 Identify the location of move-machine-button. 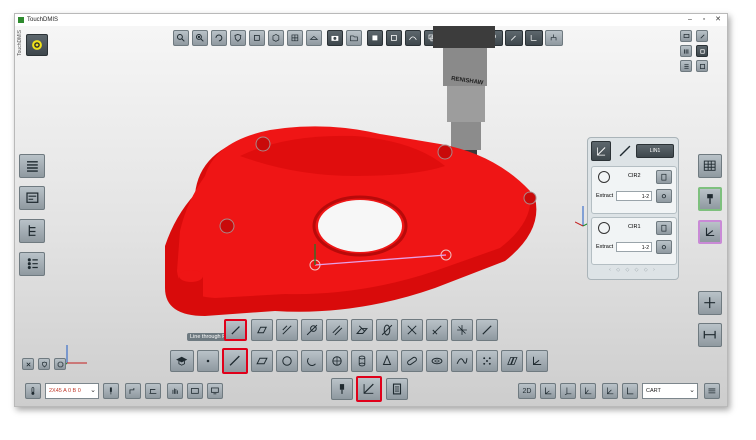
(133, 391).